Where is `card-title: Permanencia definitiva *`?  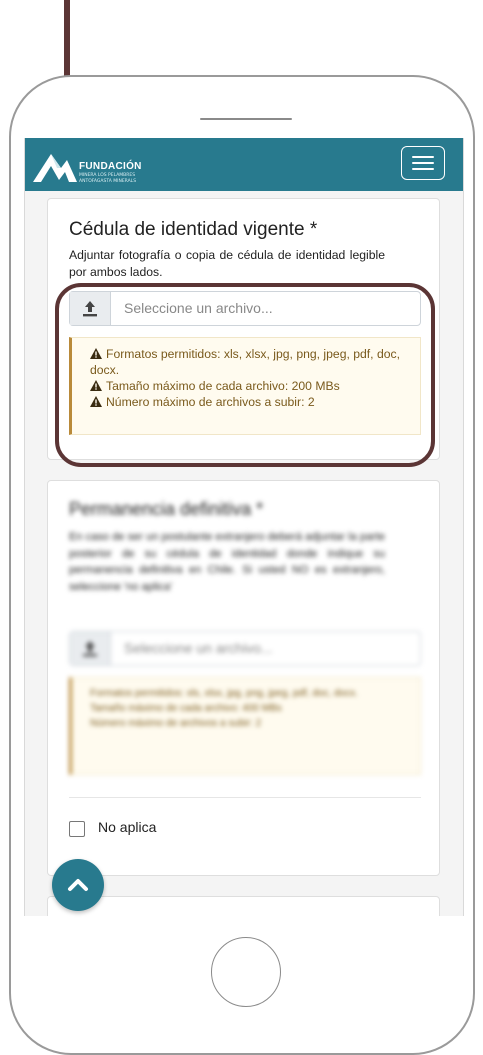 card-title: Permanencia definitiva * is located at coordinates (166, 509).